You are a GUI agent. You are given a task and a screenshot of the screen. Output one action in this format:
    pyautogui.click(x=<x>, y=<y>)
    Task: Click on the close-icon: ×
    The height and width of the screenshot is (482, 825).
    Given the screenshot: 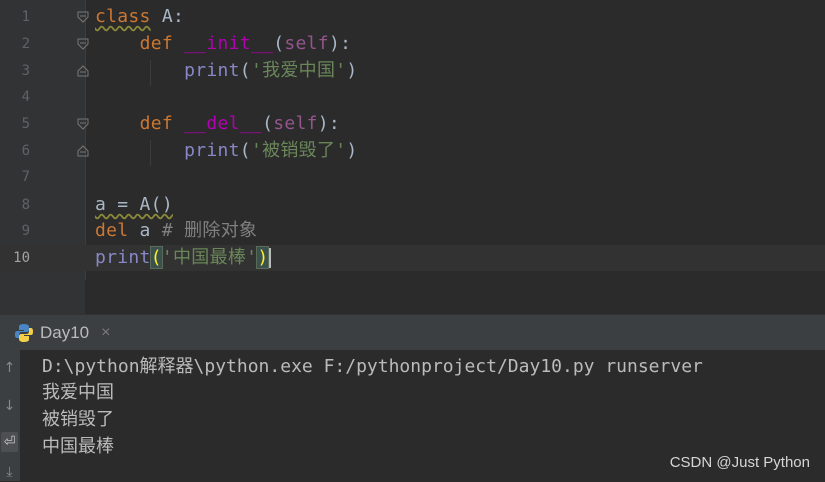 What is the action you would take?
    pyautogui.click(x=105, y=333)
    